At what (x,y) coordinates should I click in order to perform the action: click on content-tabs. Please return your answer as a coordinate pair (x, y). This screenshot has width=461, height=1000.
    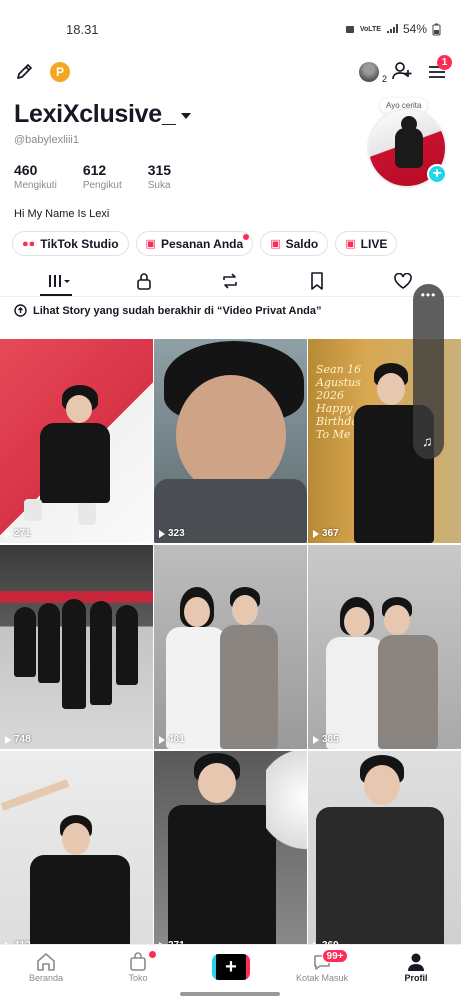
    Looking at the image, I should click on (230, 281).